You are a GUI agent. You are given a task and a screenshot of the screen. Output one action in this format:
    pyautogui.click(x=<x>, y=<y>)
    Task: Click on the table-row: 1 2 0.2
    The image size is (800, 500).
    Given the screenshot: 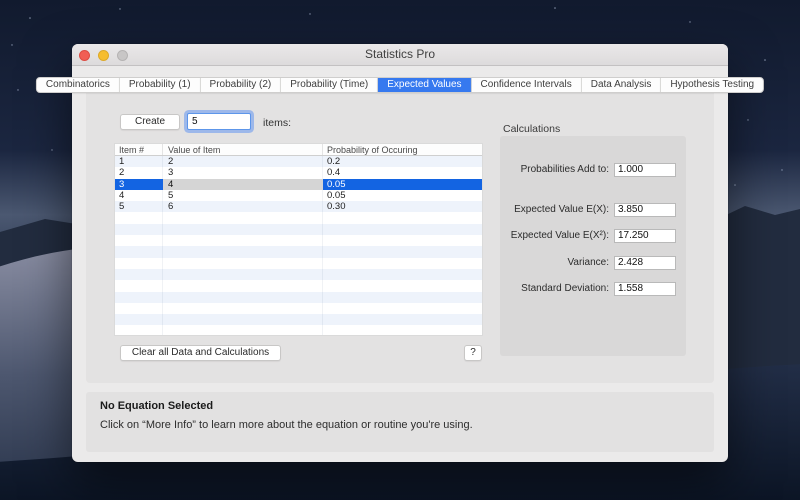 What is the action you would take?
    pyautogui.click(x=298, y=162)
    